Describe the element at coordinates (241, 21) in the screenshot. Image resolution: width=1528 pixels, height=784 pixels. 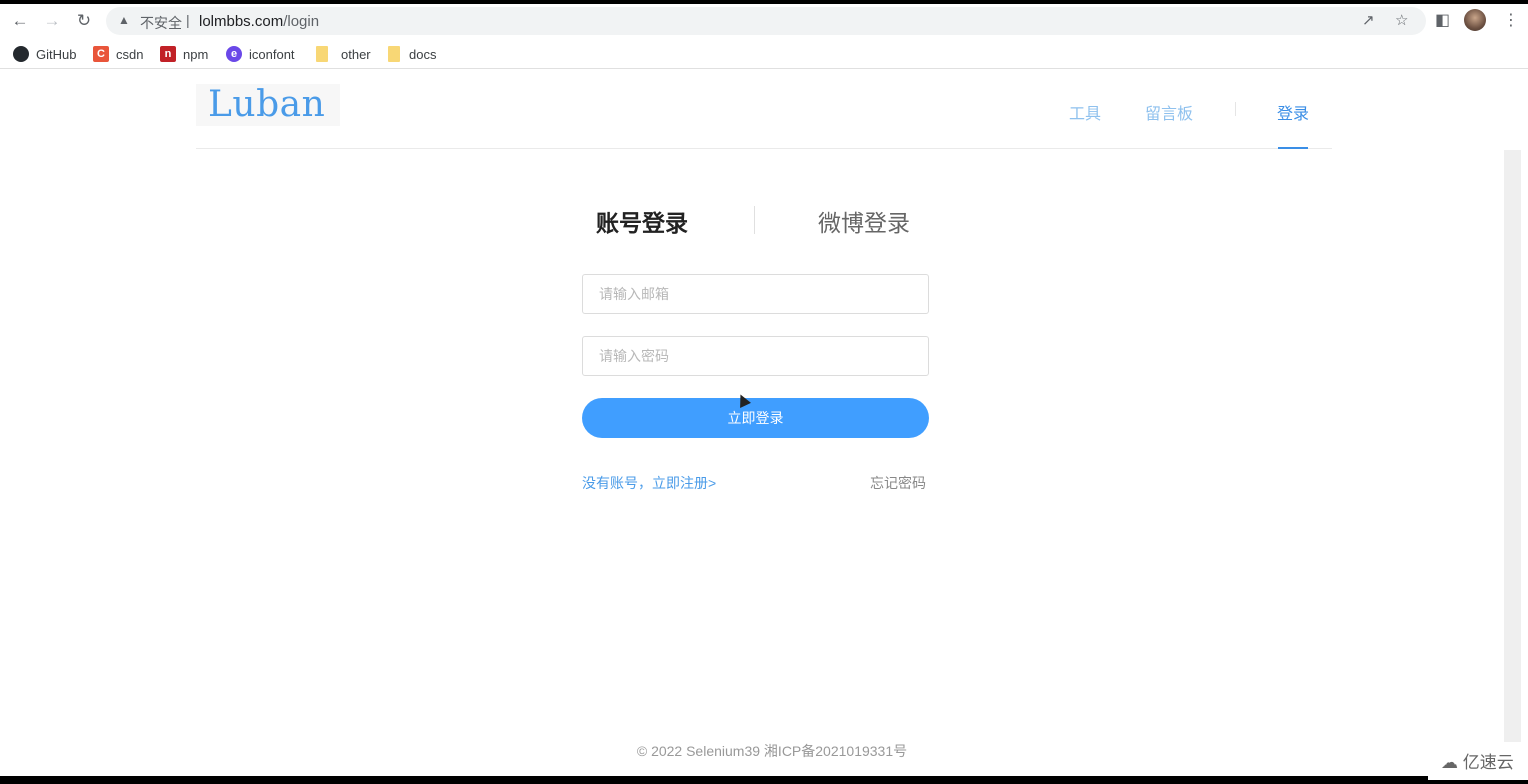
I see `url-host: lolmbbs.com` at that location.